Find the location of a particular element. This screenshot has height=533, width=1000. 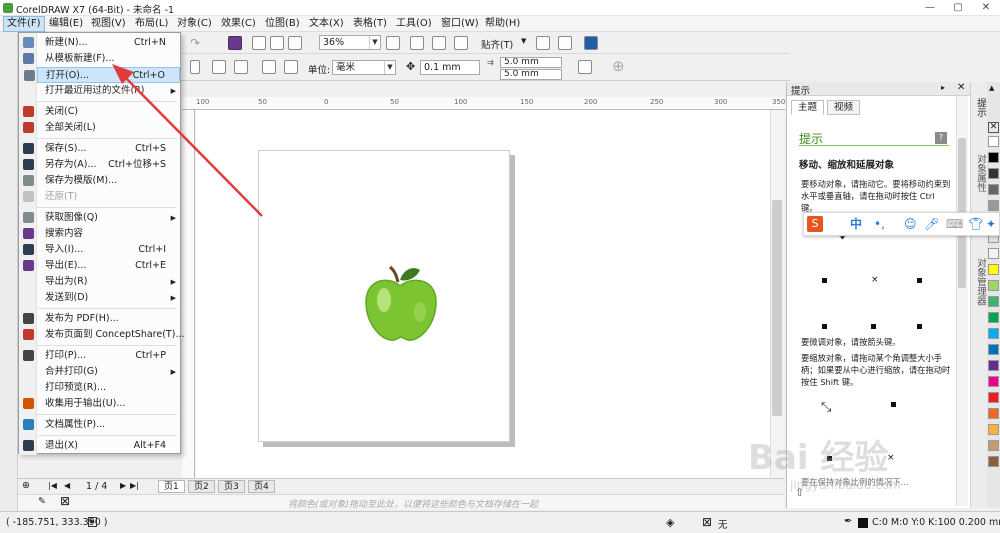

page-tab-1: 页1 is located at coordinates (171, 486).